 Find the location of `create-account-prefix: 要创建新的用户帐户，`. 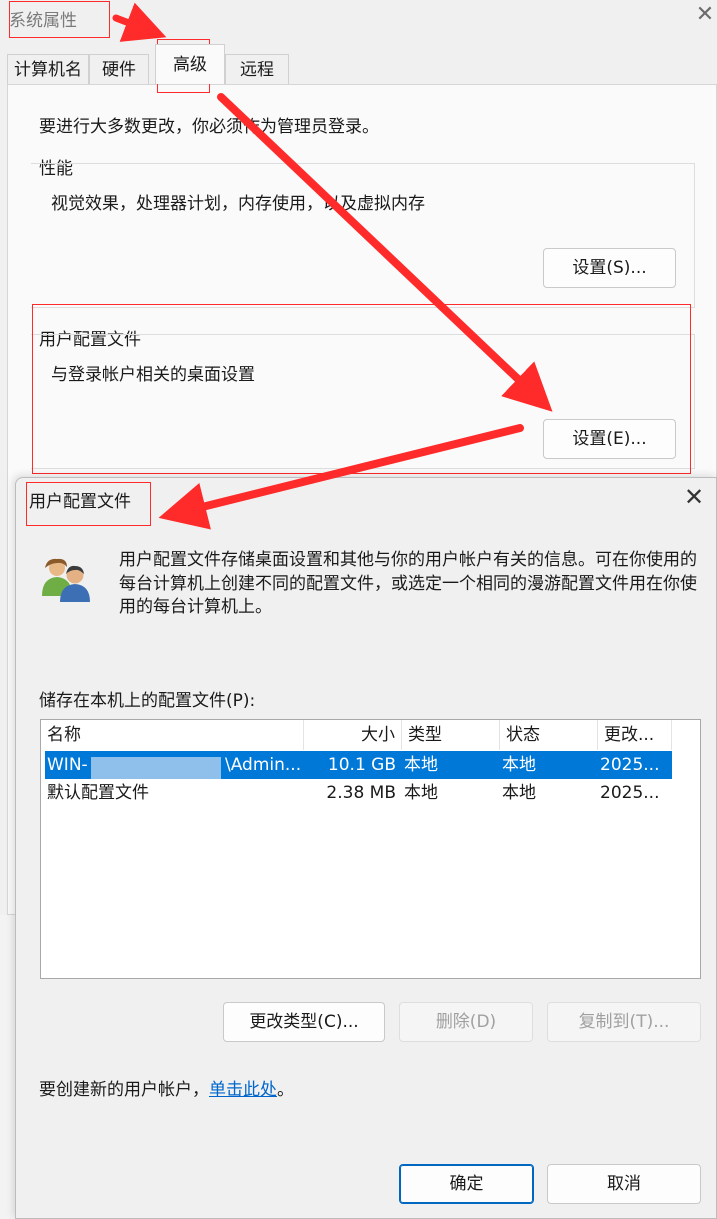

create-account-prefix: 要创建新的用户帐户， is located at coordinates (124, 1090).